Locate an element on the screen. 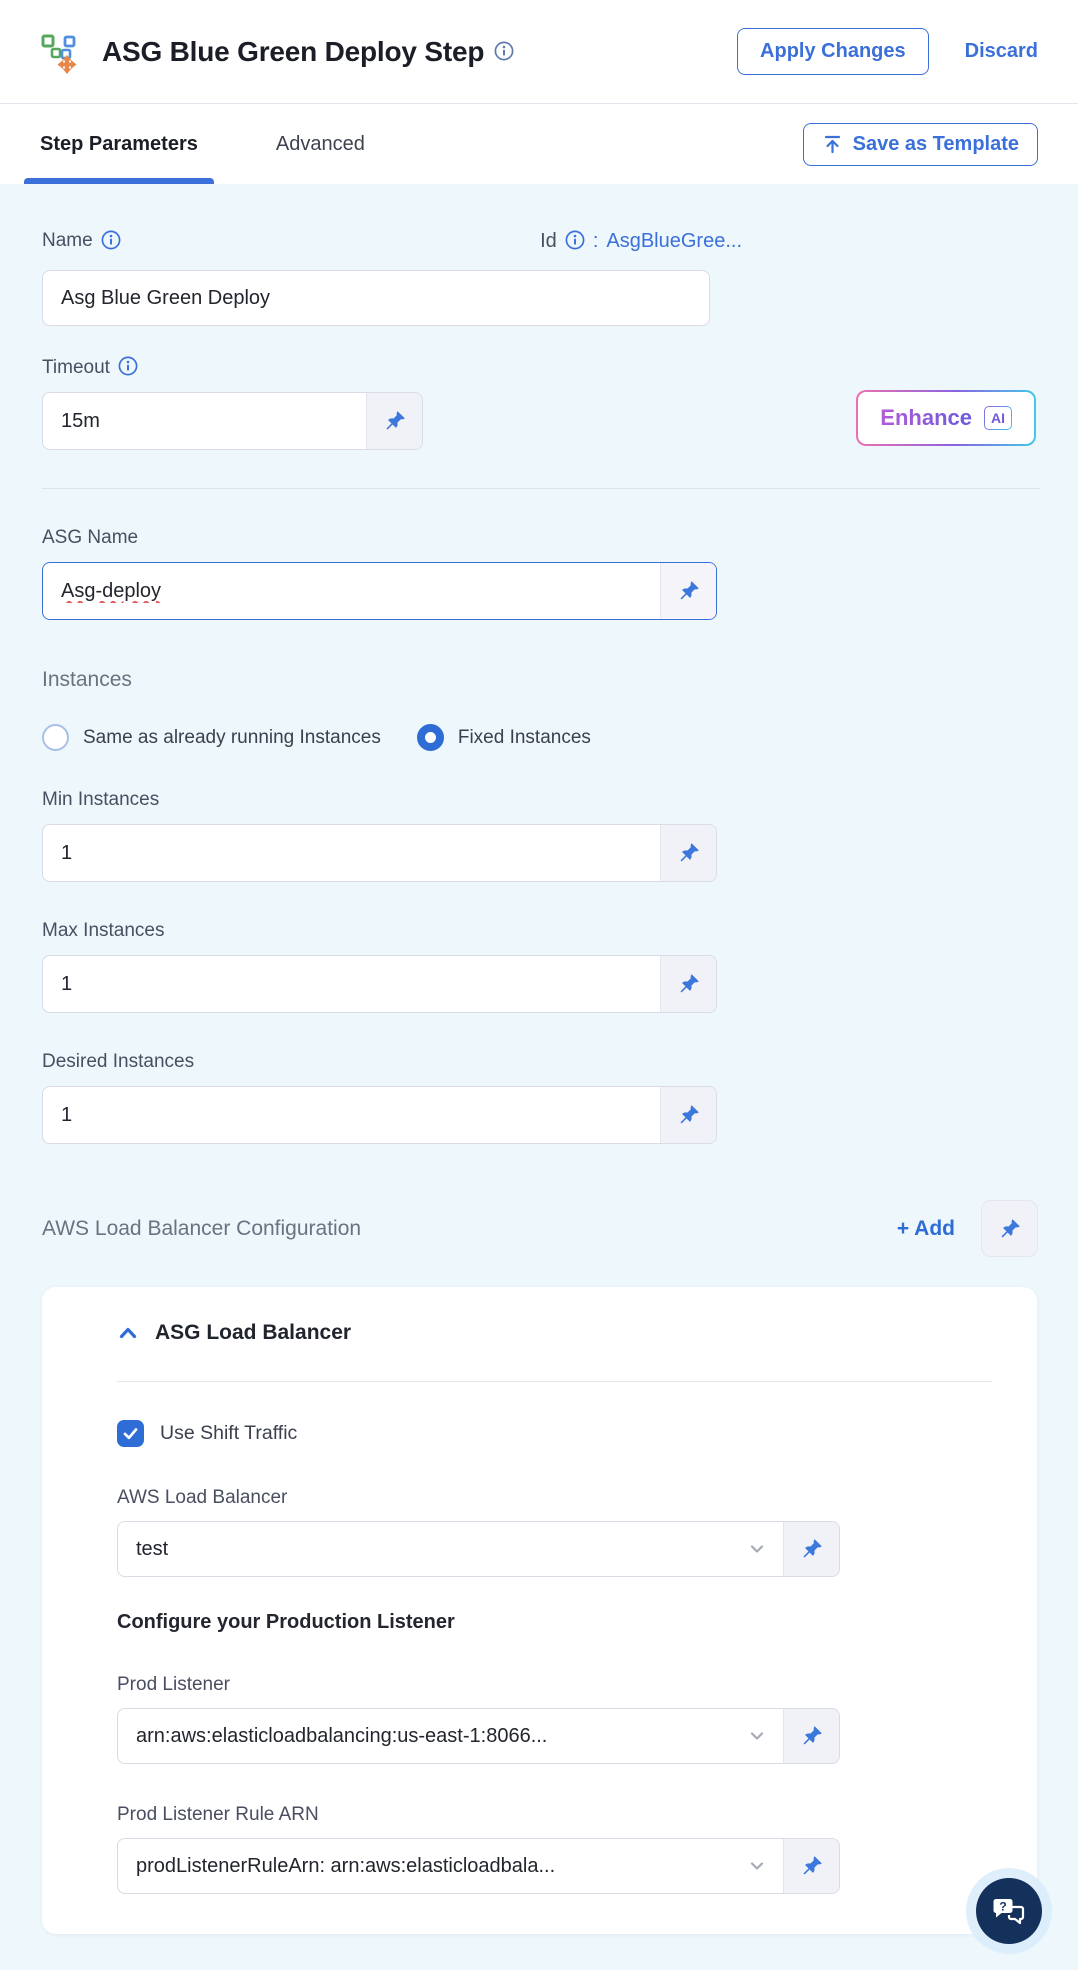 This screenshot has width=1078, height=1970. prod-listener-pin-button is located at coordinates (811, 1736).